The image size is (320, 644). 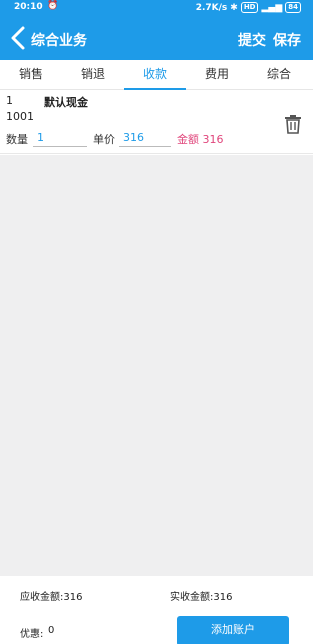 I want to click on discount-label: 优惠:, so click(x=32, y=634).